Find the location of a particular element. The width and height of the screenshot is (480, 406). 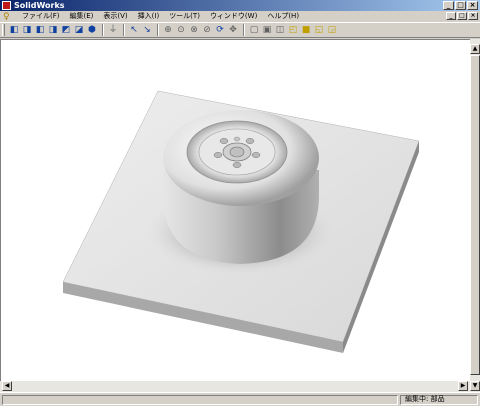

menu-tools: ツール(T) is located at coordinates (184, 16).